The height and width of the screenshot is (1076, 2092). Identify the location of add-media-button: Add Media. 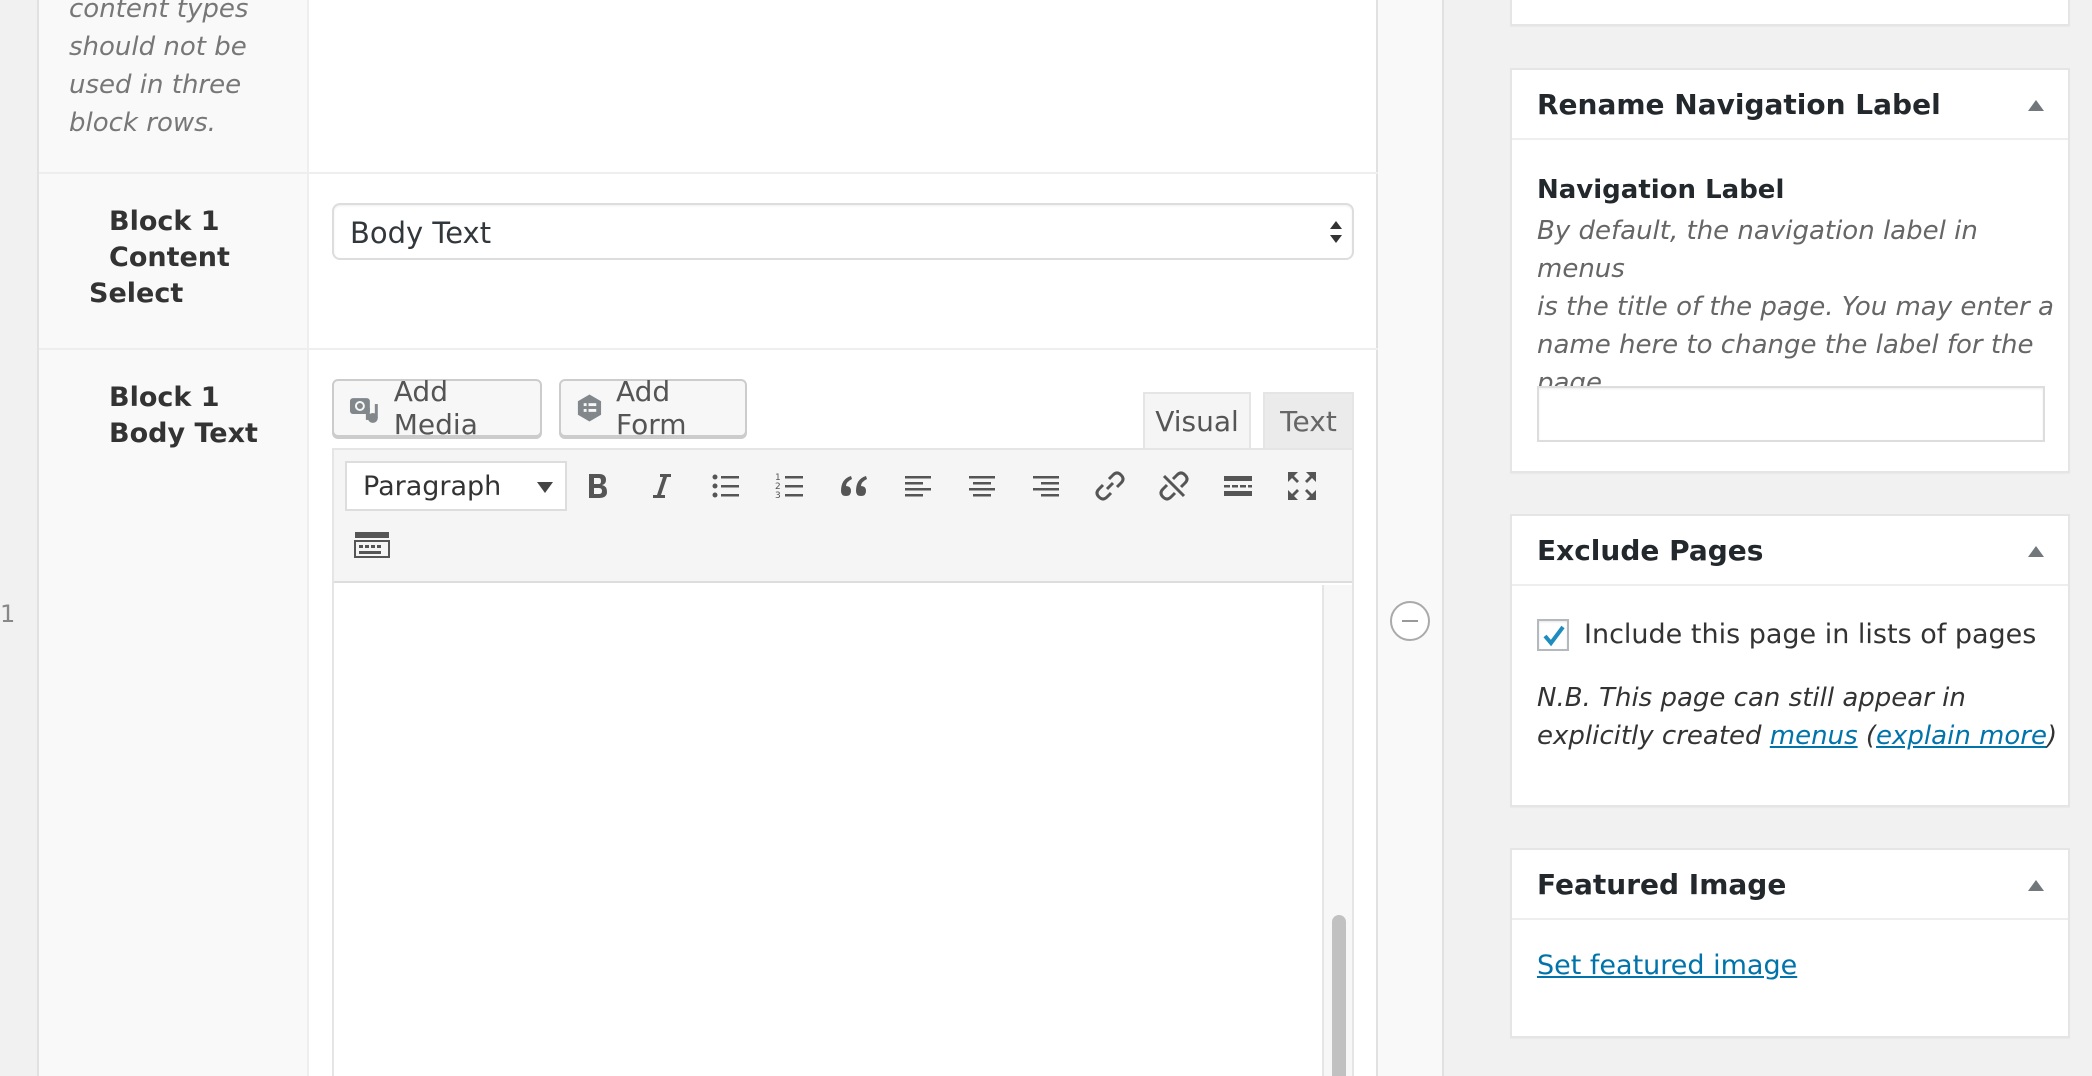
(437, 408).